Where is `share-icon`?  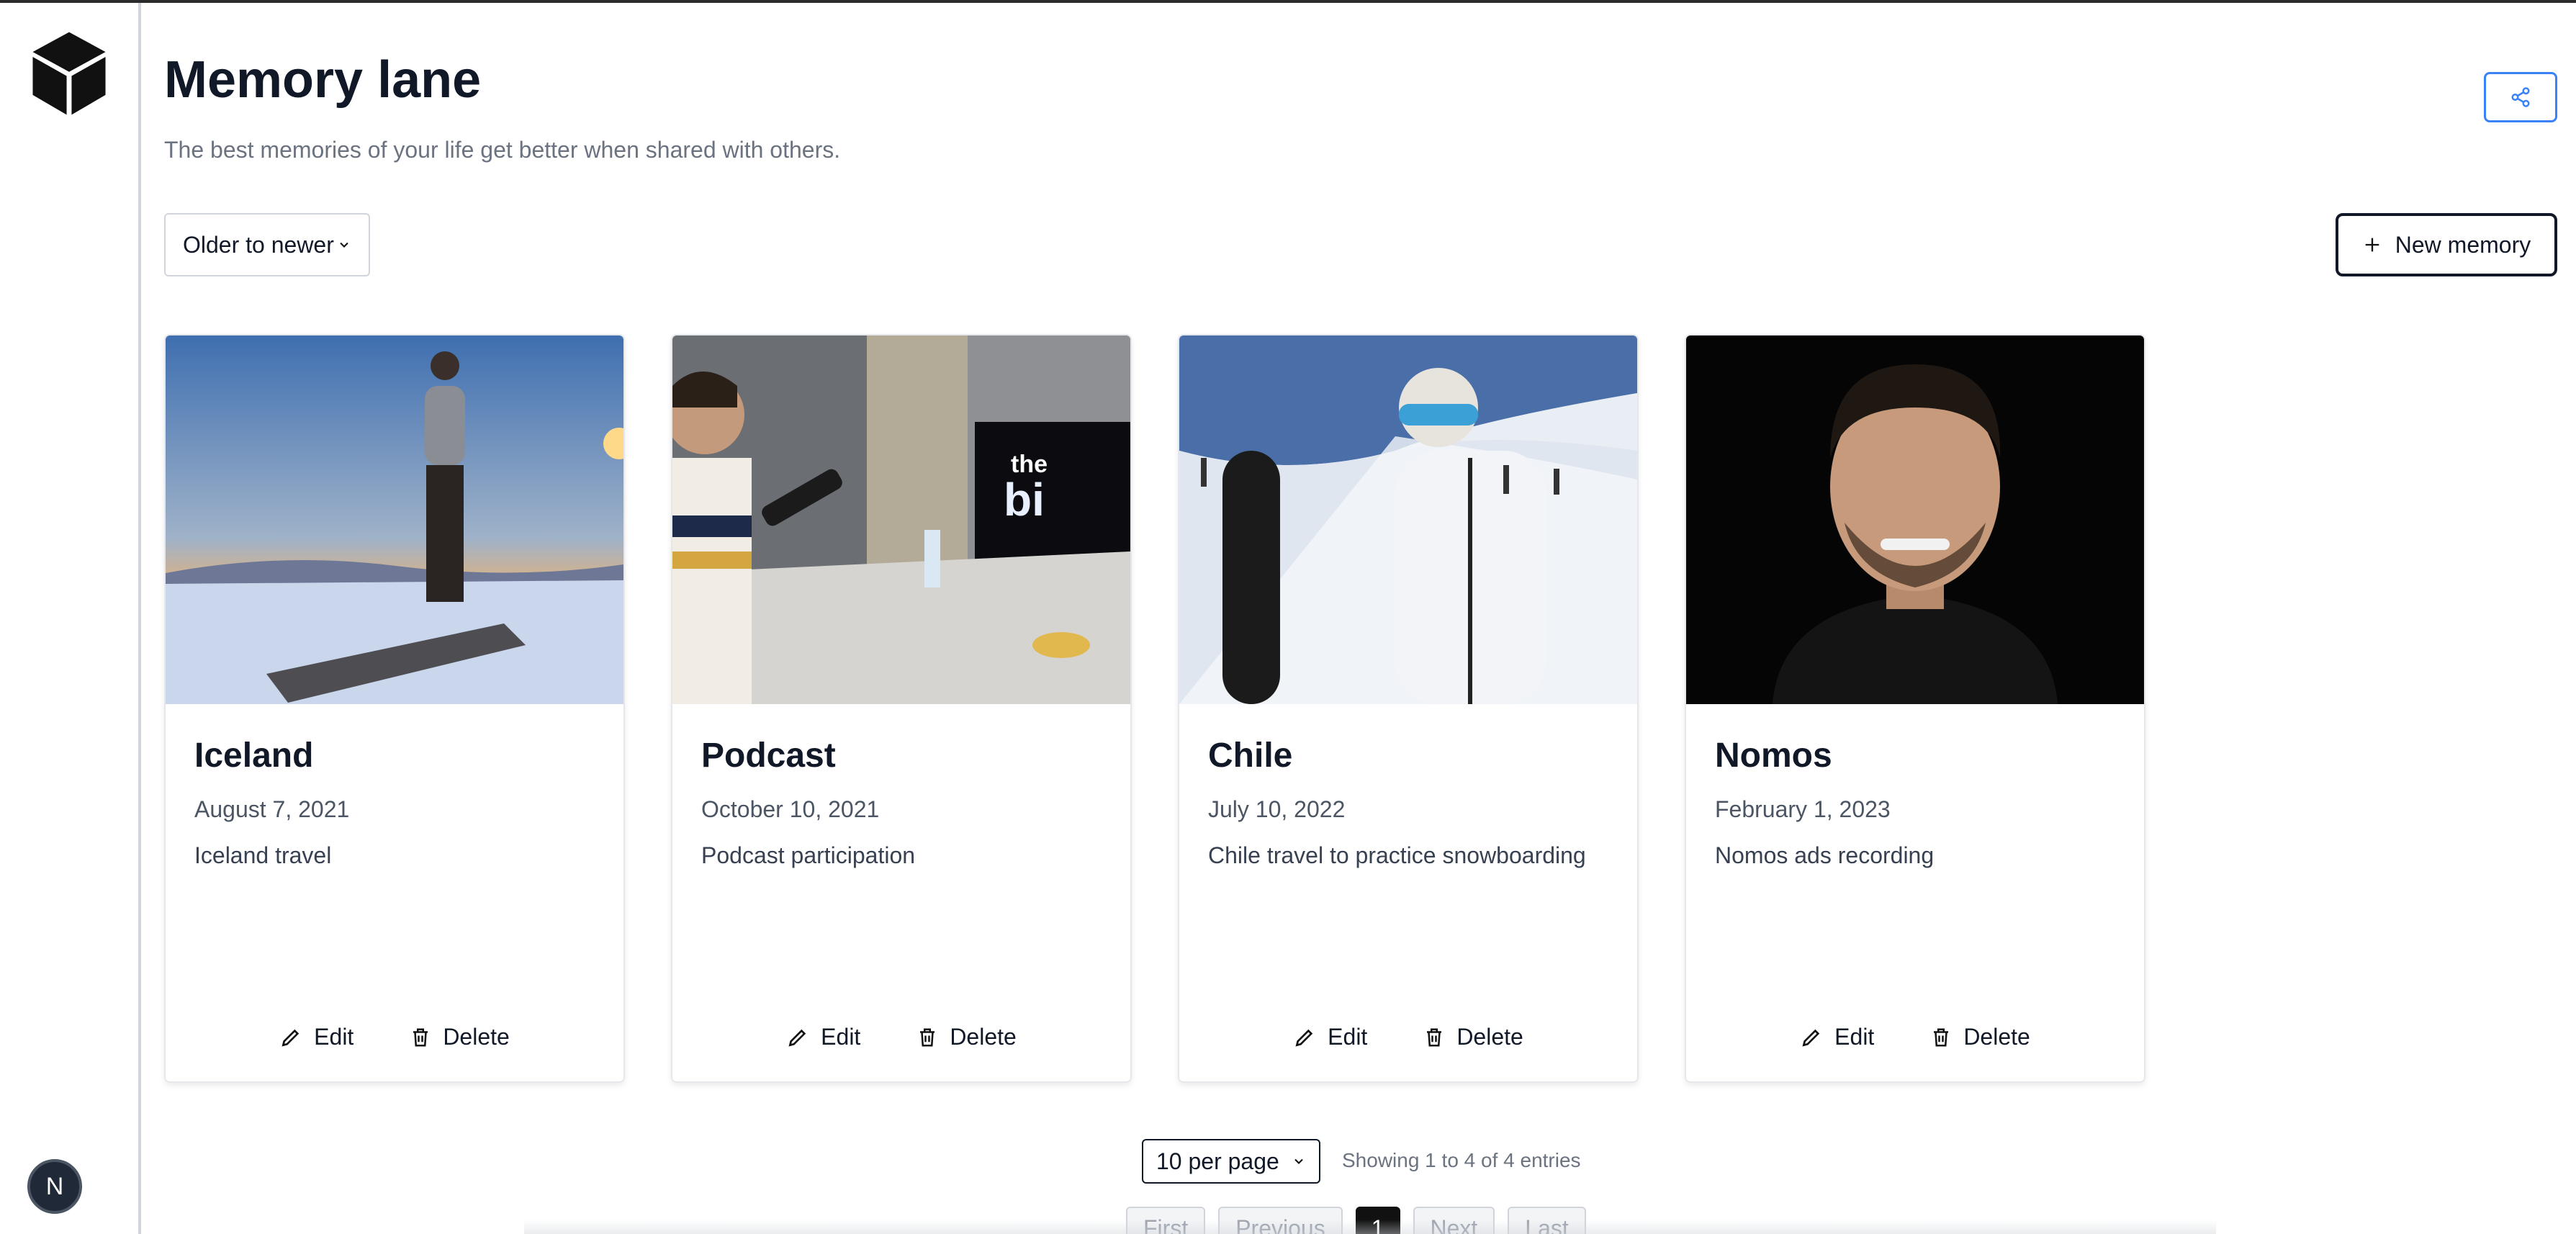 share-icon is located at coordinates (2520, 97).